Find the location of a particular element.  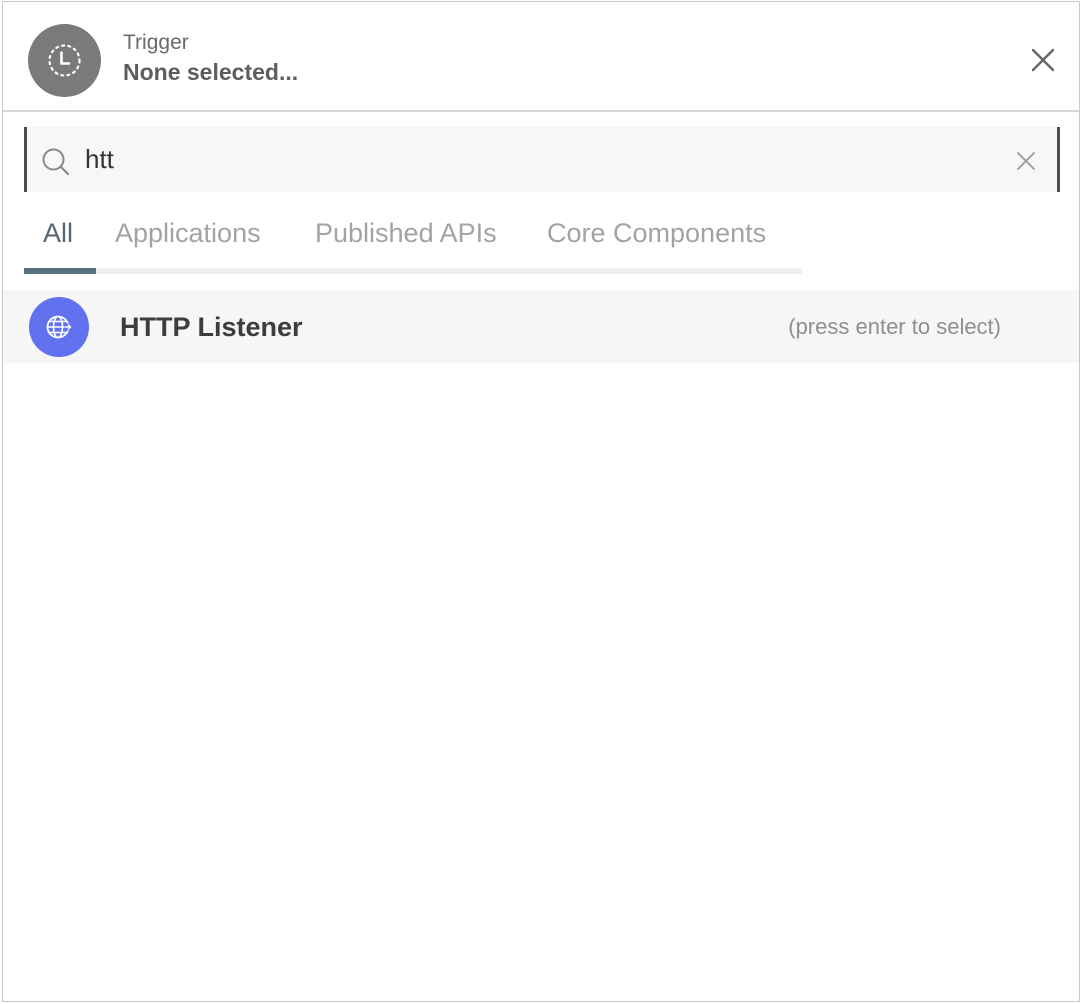

tabs-track is located at coordinates (413, 271).